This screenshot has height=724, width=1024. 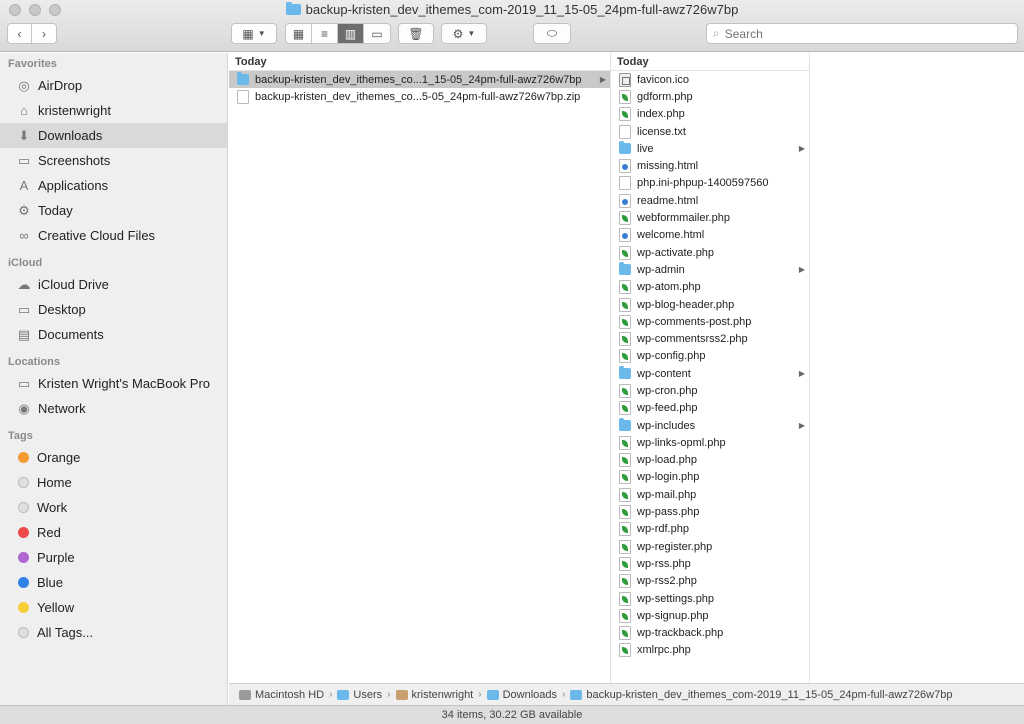 What do you see at coordinates (113, 408) in the screenshot?
I see `sidebar-item-network: ◉ Network` at bounding box center [113, 408].